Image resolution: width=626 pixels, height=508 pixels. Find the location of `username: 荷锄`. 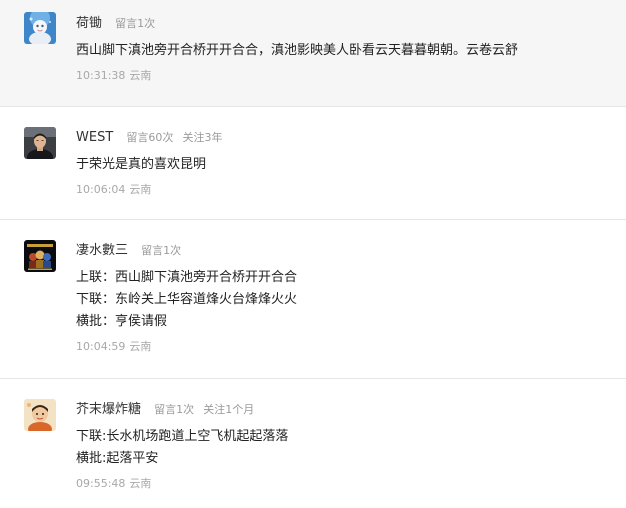

username: 荷锄 is located at coordinates (89, 23).